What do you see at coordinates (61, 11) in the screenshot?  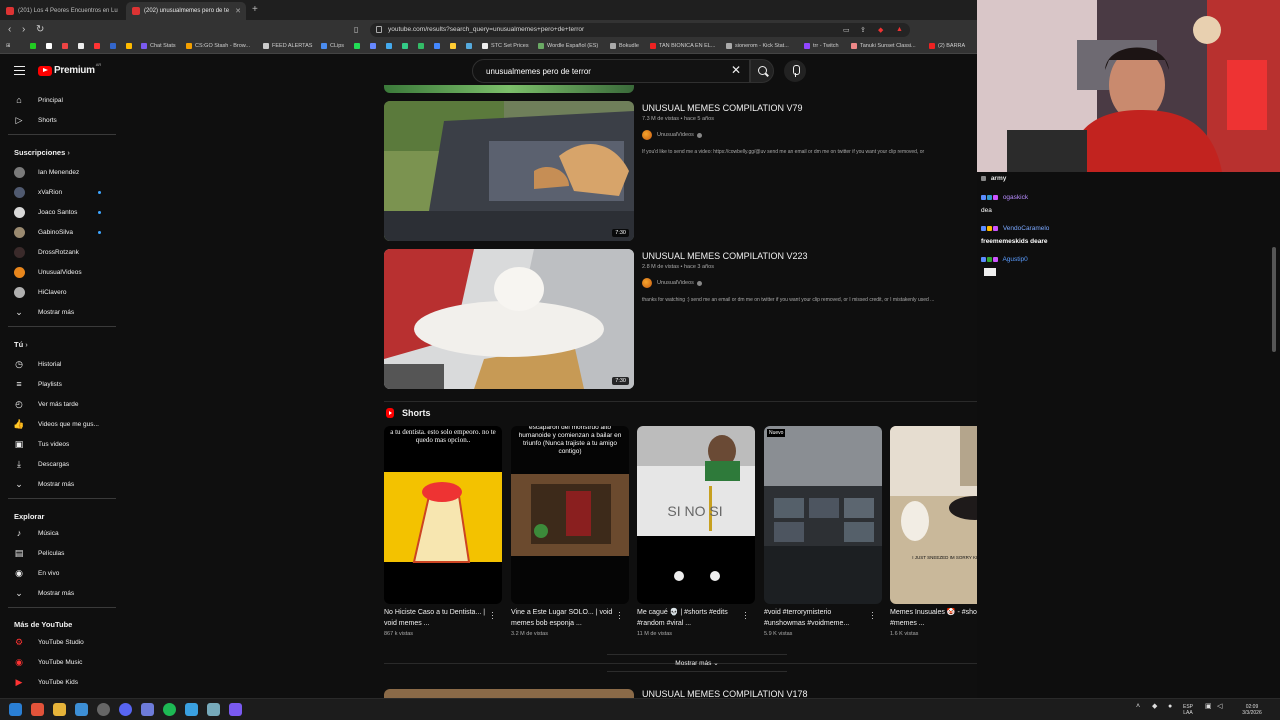 I see `browser-tab: (201) Los 4 Peores Encuentros en Lu` at bounding box center [61, 11].